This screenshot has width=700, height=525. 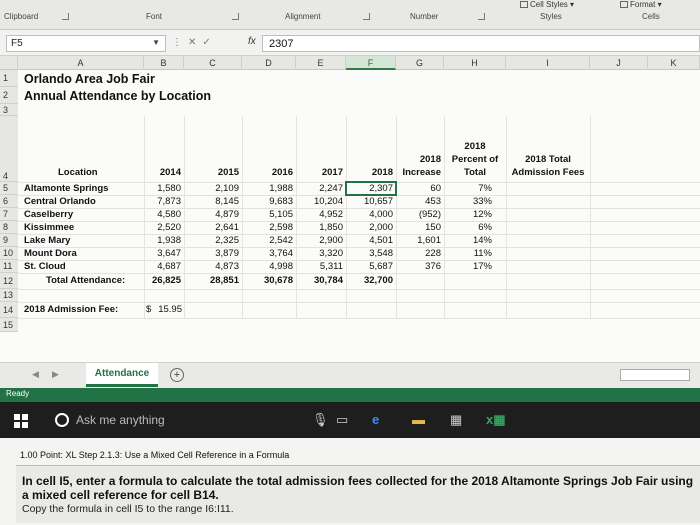 I want to click on fee-value: 15.95, so click(x=169, y=309).